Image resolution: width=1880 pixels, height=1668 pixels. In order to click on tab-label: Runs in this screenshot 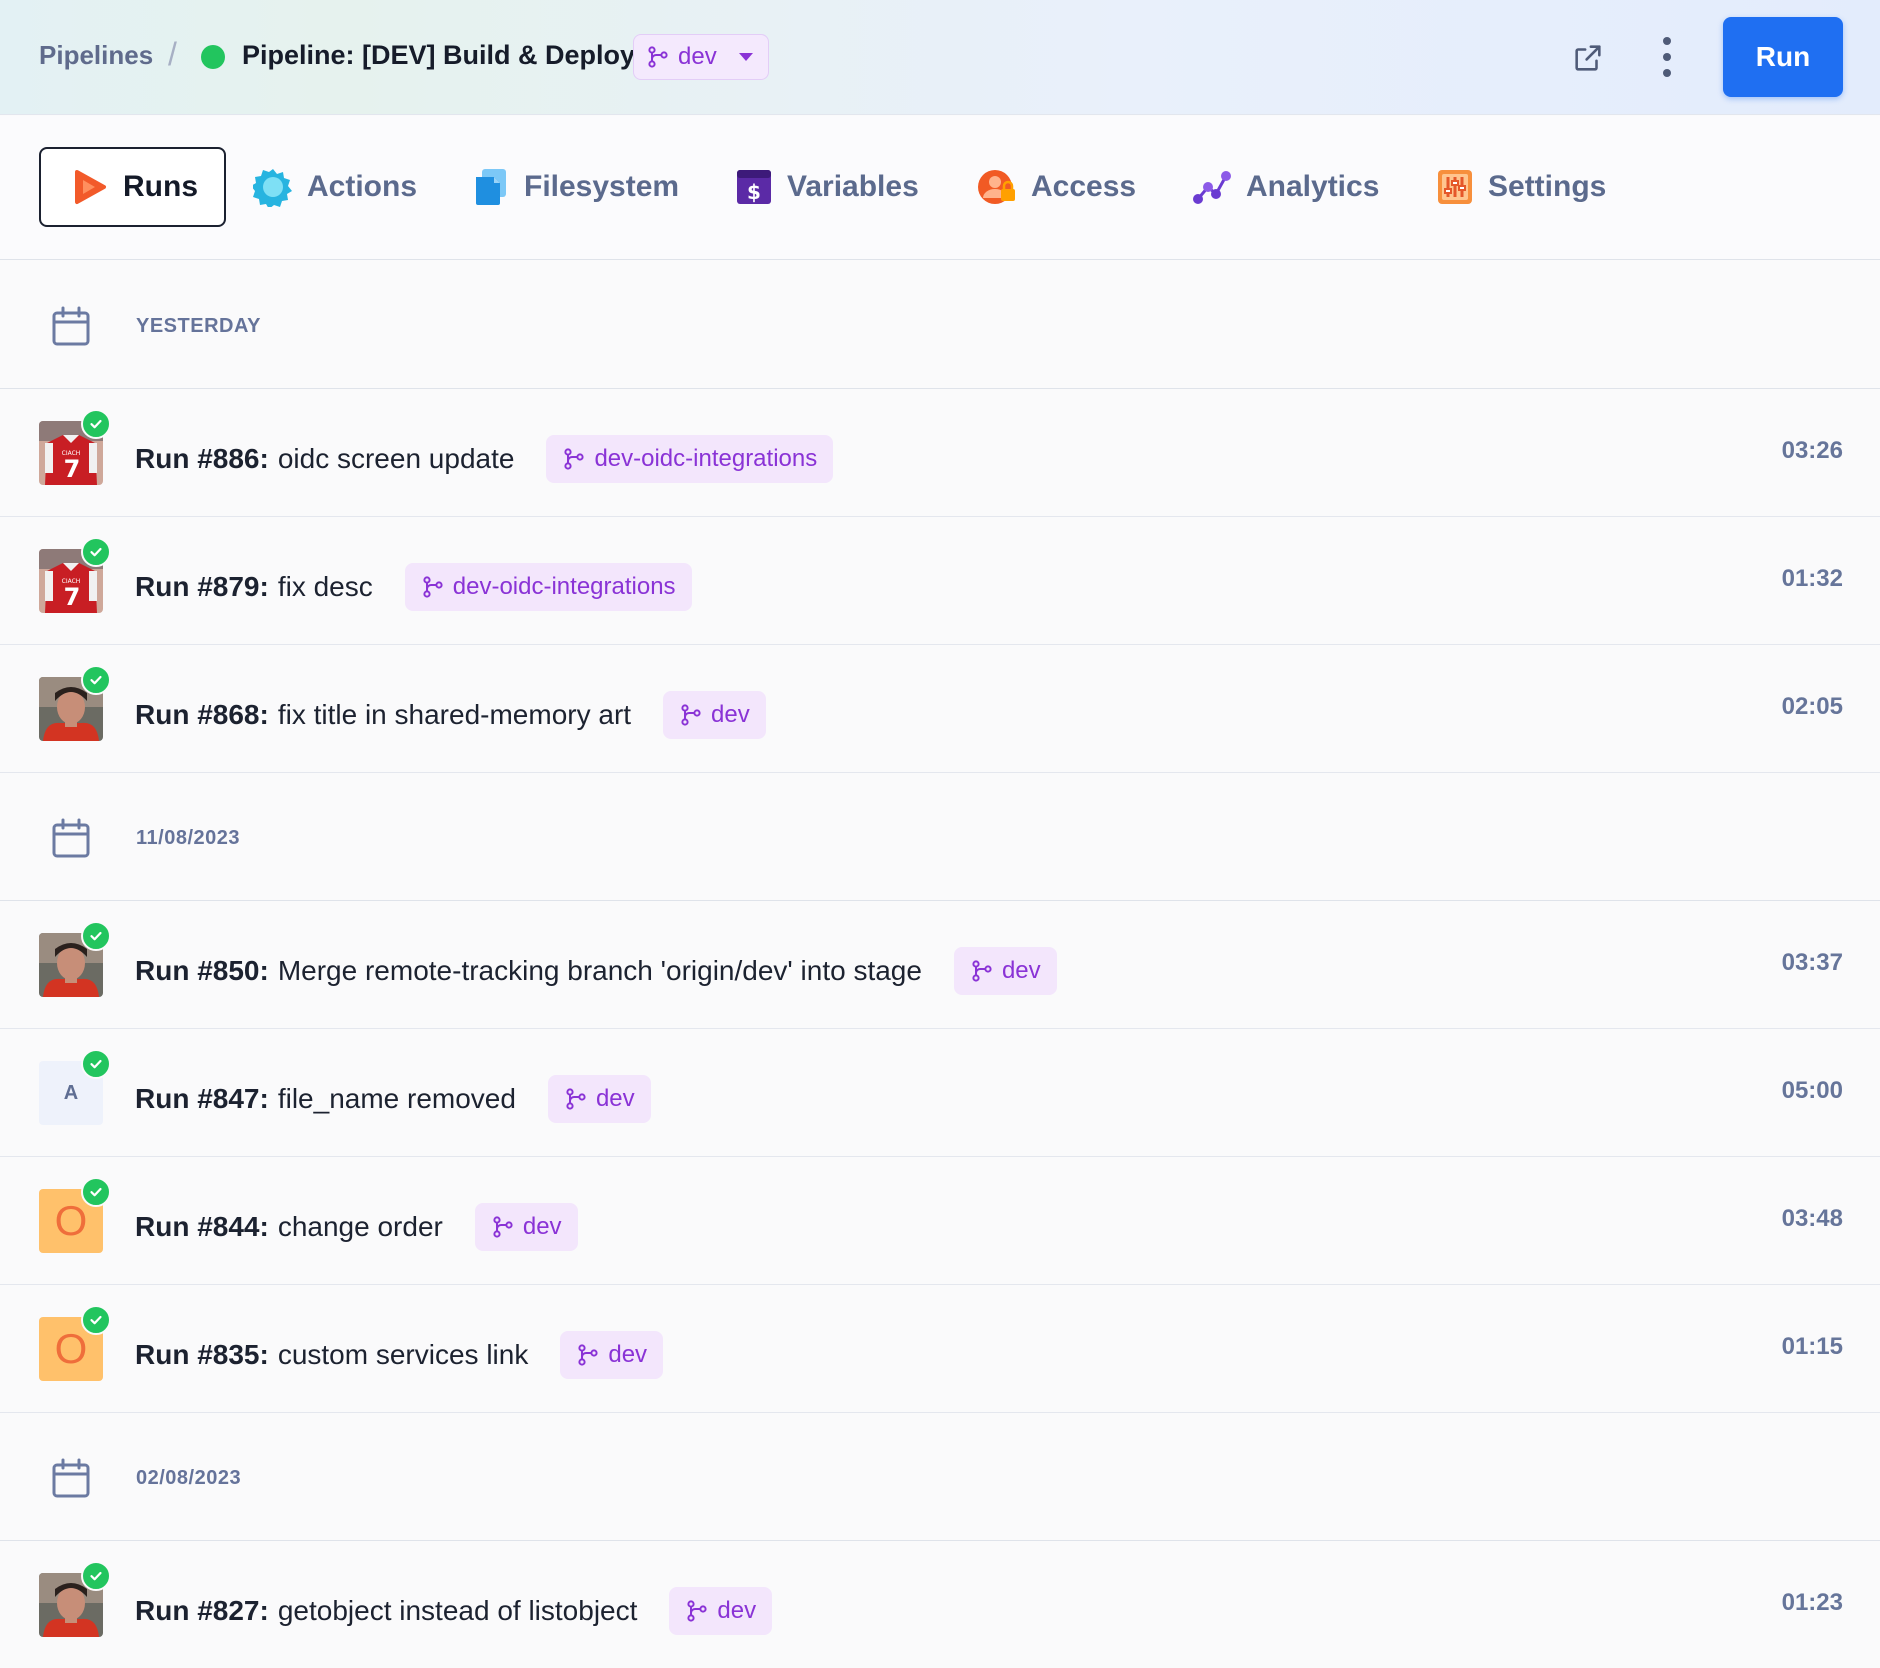, I will do `click(160, 186)`.